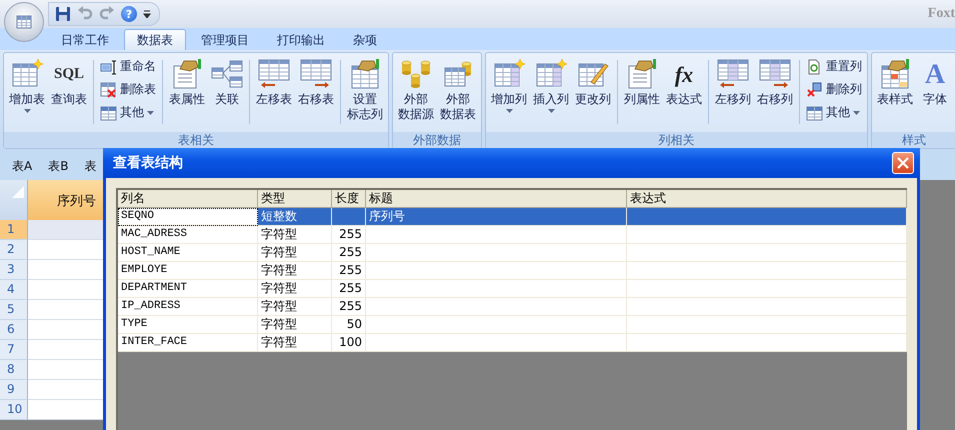 This screenshot has height=430, width=955. Describe the element at coordinates (365, 39) in the screenshot. I see `ribbon-tab: 杂项` at that location.